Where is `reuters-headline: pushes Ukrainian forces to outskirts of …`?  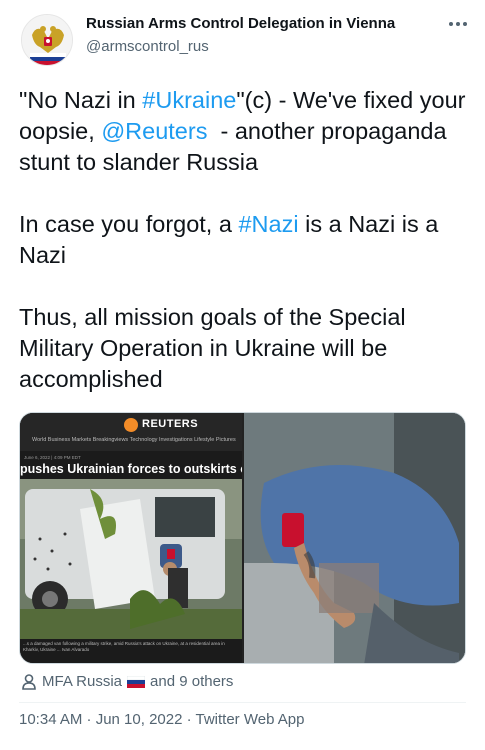 reuters-headline: pushes Ukrainian forces to outskirts of … is located at coordinates (131, 469).